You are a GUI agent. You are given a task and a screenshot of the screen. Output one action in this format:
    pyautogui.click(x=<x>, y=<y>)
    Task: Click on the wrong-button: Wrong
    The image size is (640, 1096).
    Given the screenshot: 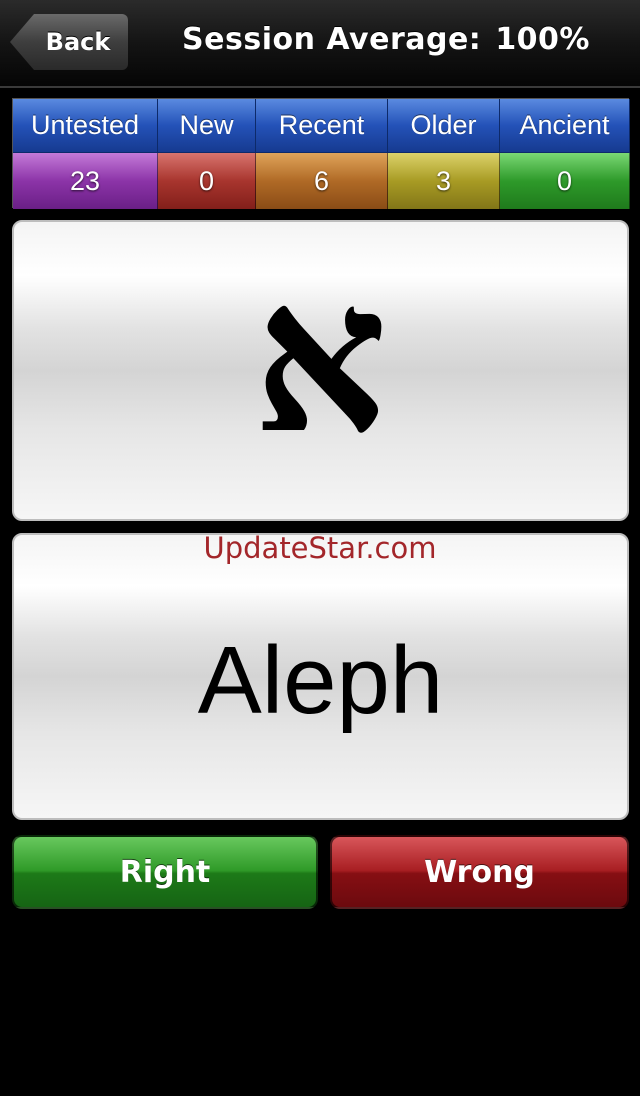 What is the action you would take?
    pyautogui.click(x=479, y=872)
    